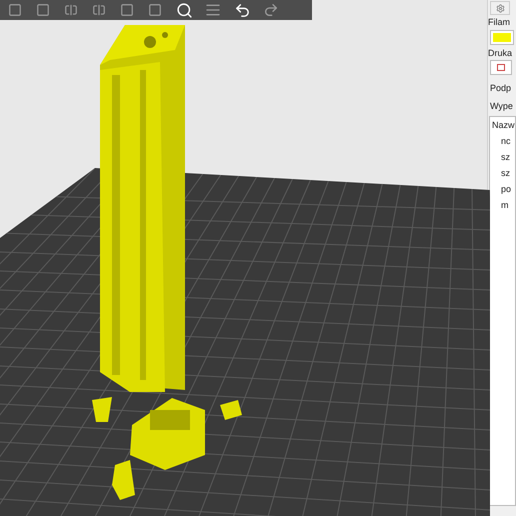  What do you see at coordinates (508, 141) in the screenshot?
I see `object-item: nc` at bounding box center [508, 141].